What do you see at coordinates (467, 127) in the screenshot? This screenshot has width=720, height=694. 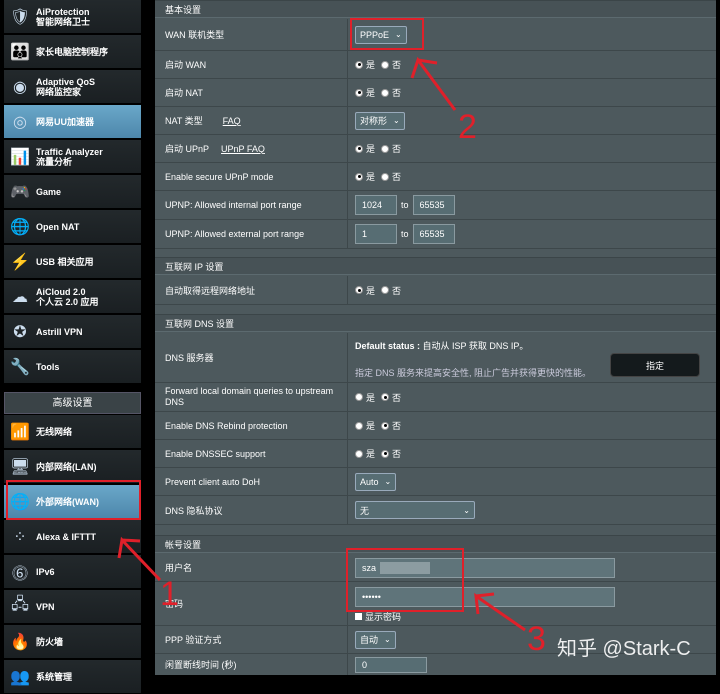 I see `annotation-number-2: 2` at bounding box center [467, 127].